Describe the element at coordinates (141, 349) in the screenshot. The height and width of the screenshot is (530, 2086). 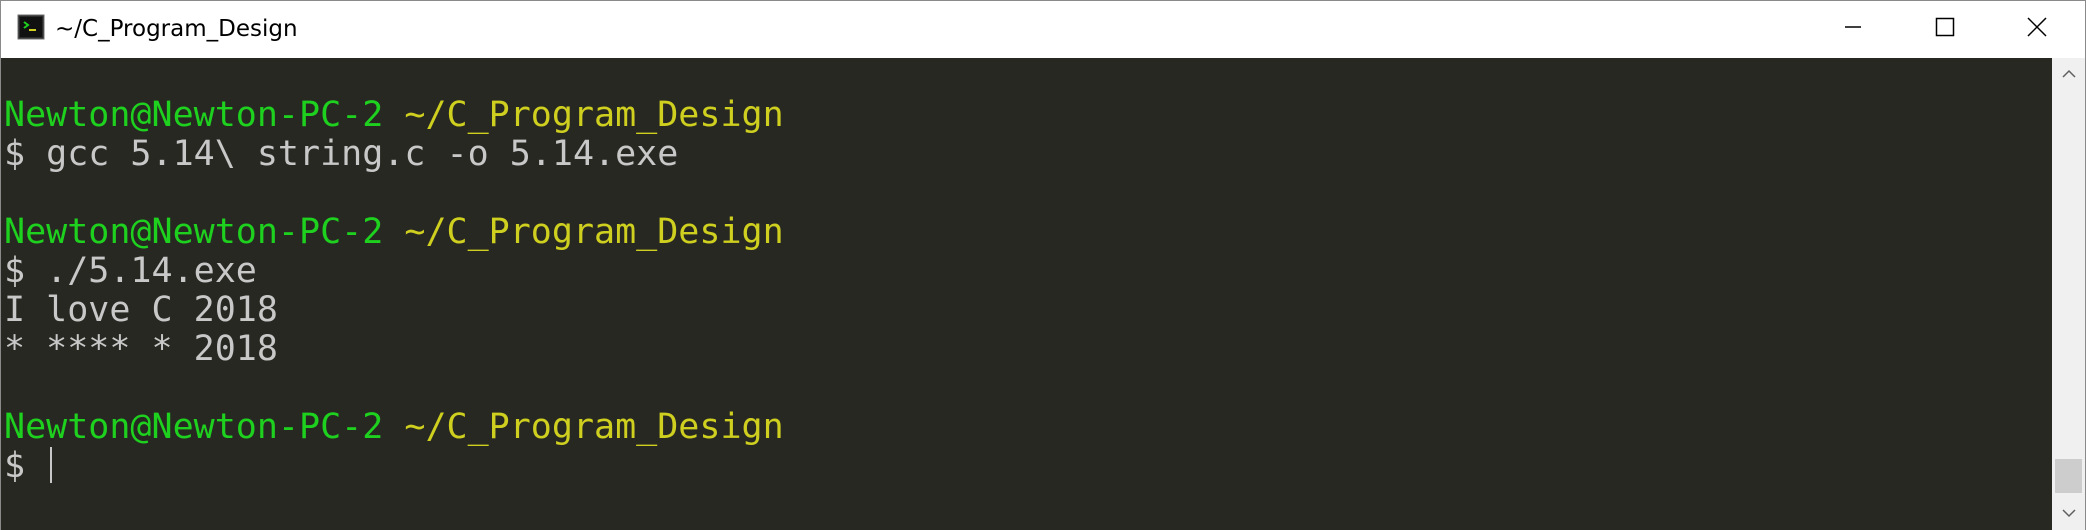
I see `output-line: * **** * 2018` at that location.